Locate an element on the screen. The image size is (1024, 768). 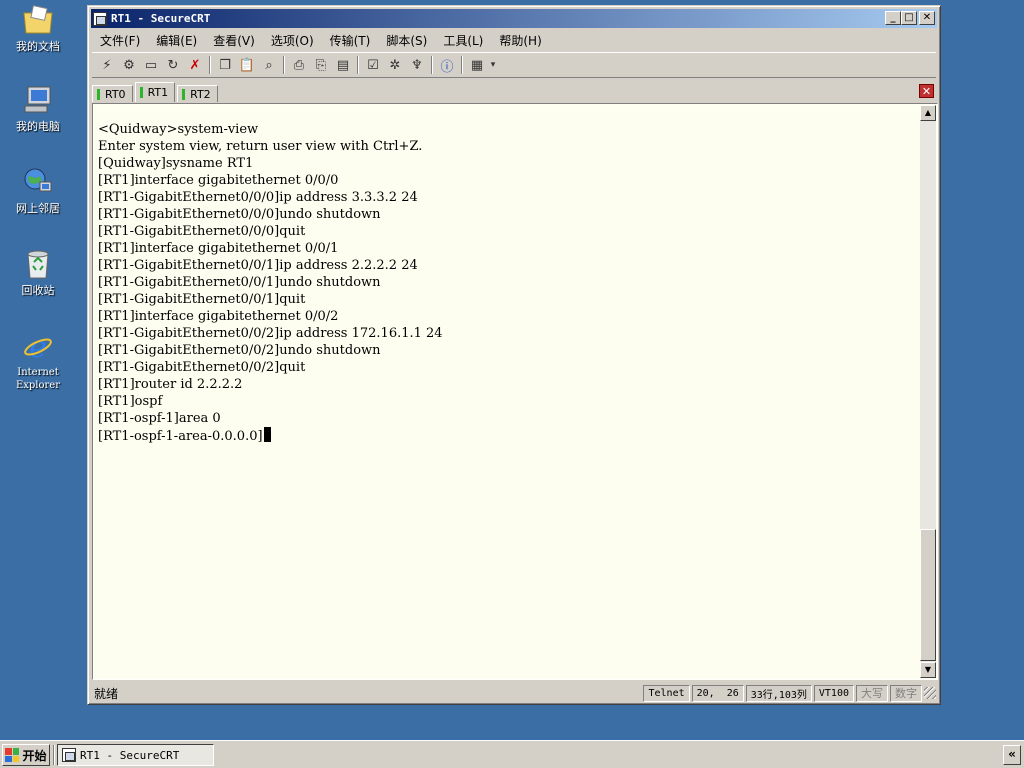
tray-expand-button: « is located at coordinates (1012, 755).